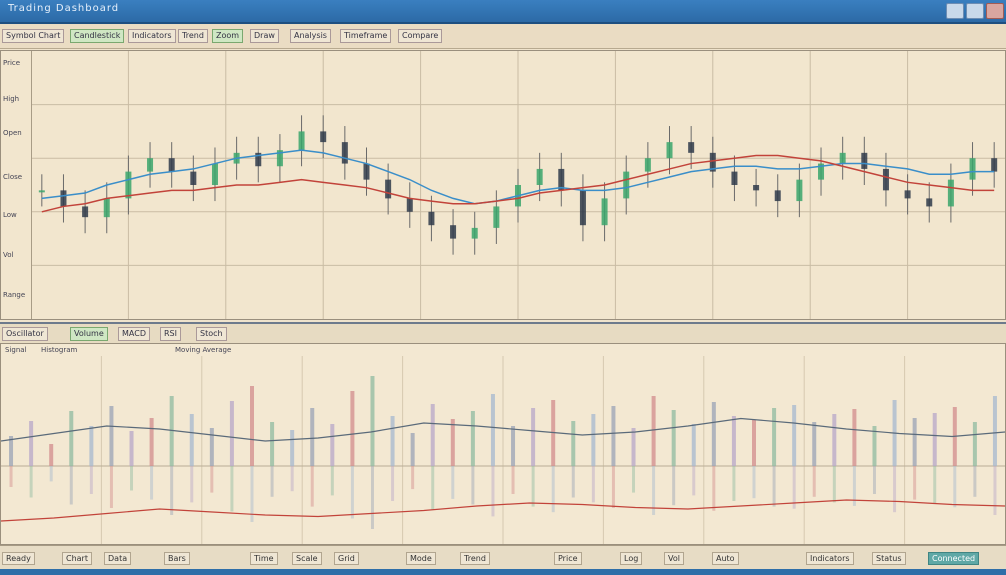  Describe the element at coordinates (228, 36) in the screenshot. I see `toolbar-button-zoom: Zoom` at that location.